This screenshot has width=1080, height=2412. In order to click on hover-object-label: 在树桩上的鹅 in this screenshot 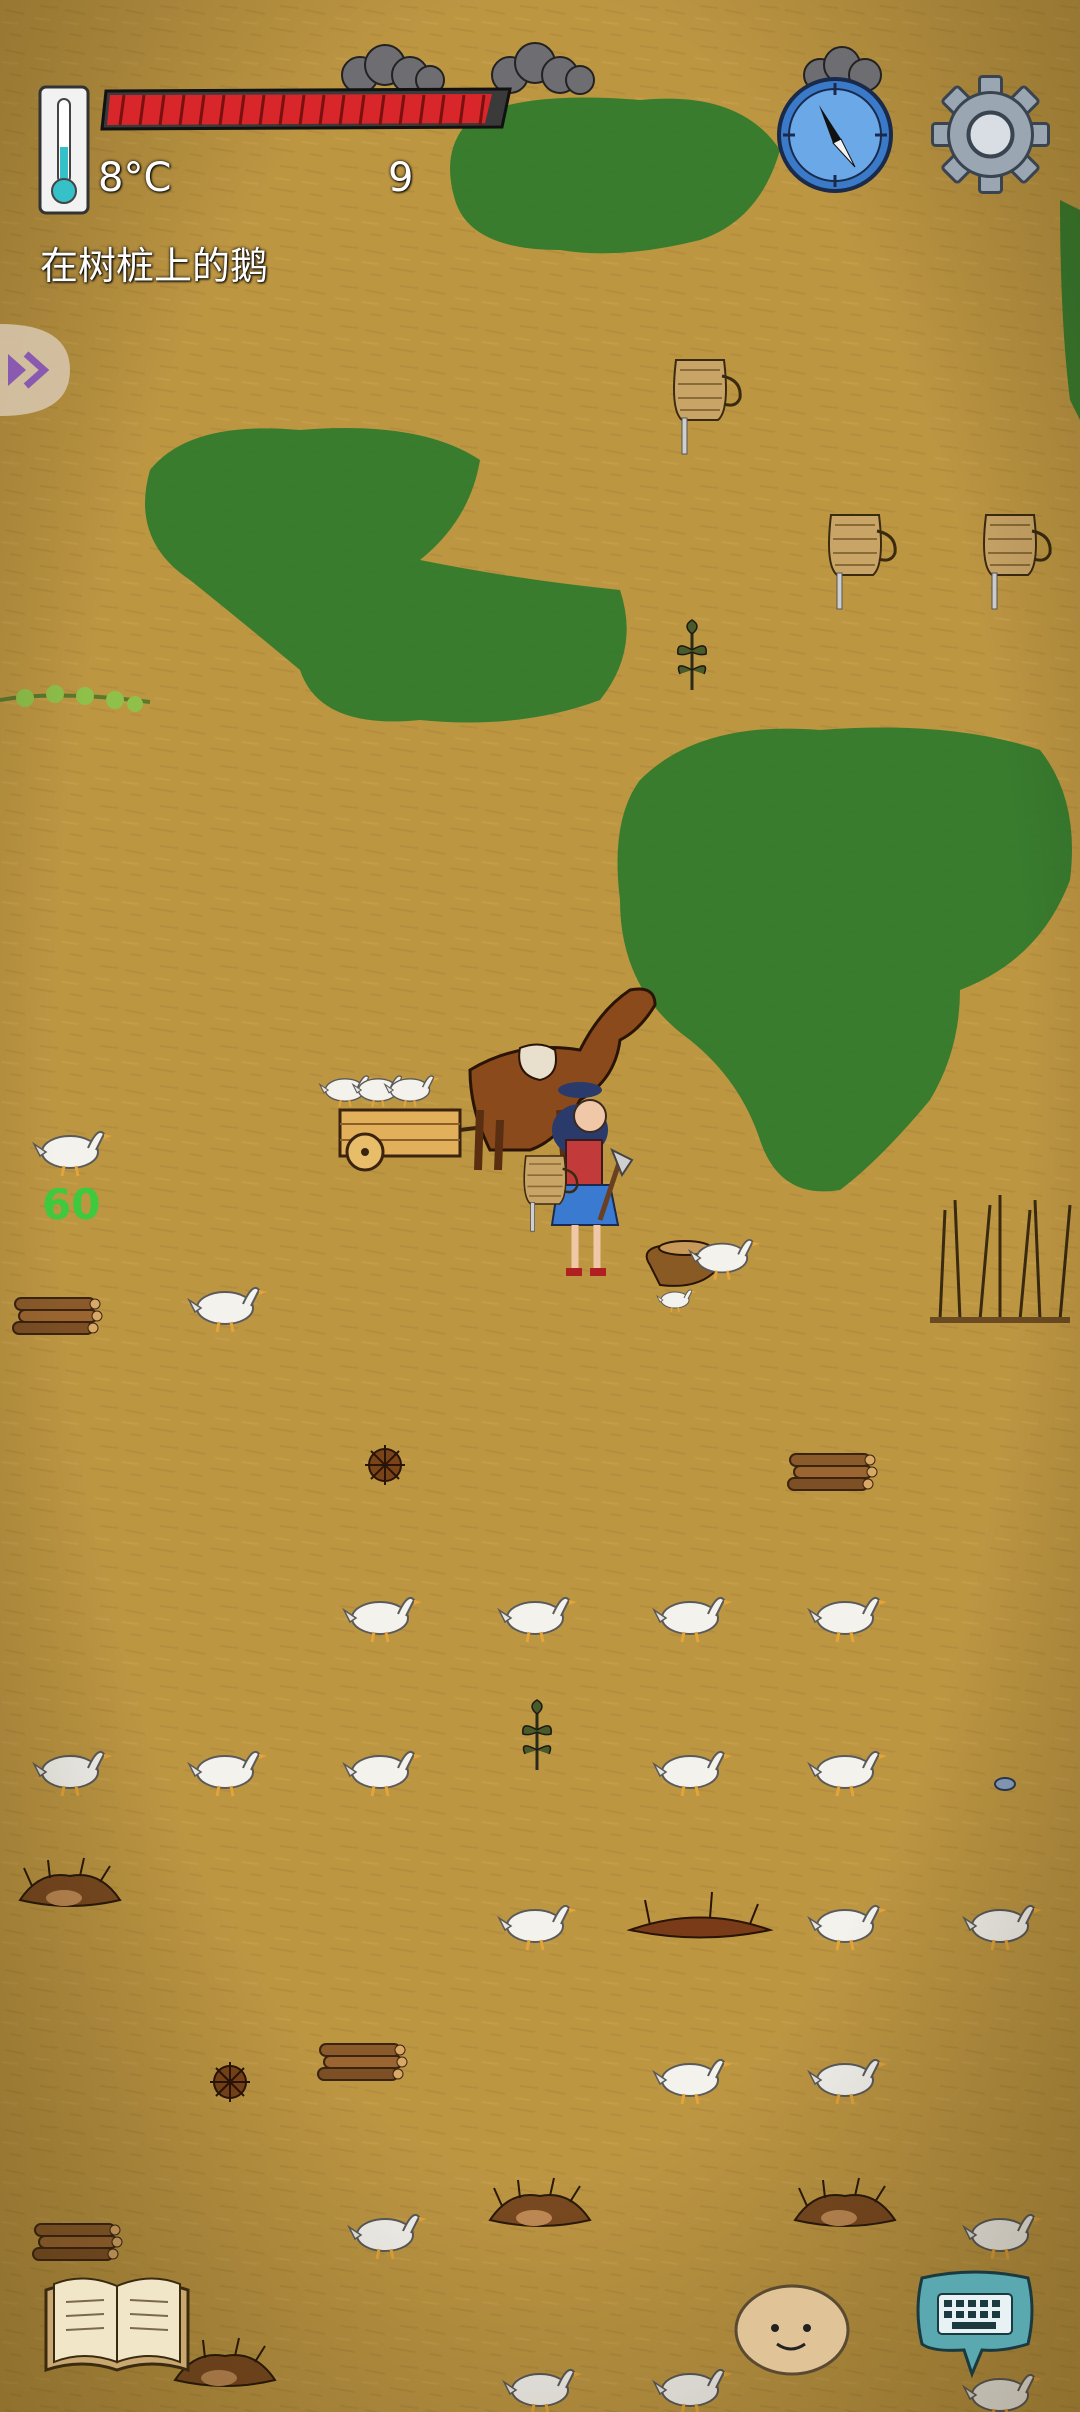, I will do `click(154, 266)`.